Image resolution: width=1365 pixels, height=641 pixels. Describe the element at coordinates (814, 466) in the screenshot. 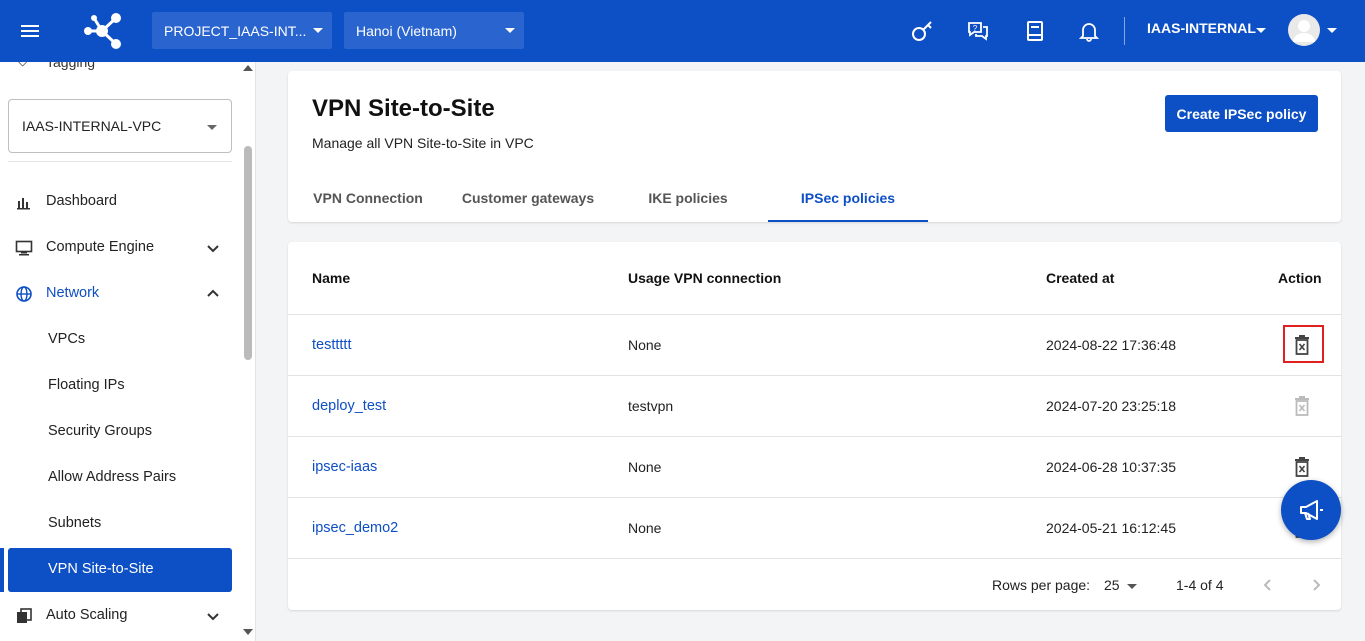

I see `table-row: ipsec-iaas None 2024-06-28 10:37:35` at that location.